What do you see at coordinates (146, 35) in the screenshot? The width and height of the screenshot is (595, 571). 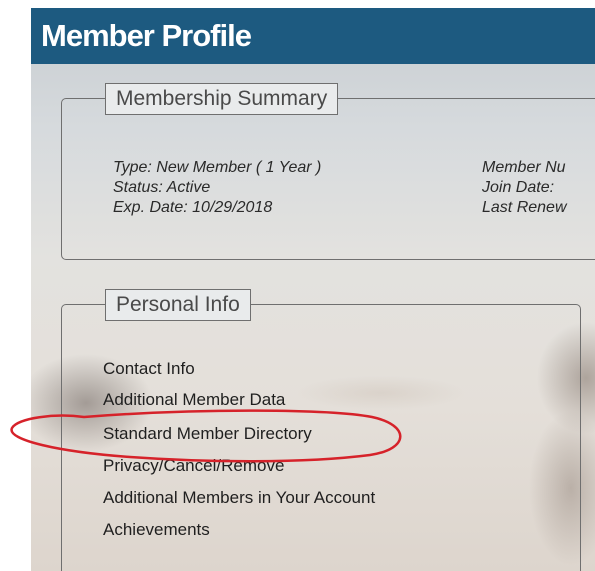 I see `page-title: Member Profile` at bounding box center [146, 35].